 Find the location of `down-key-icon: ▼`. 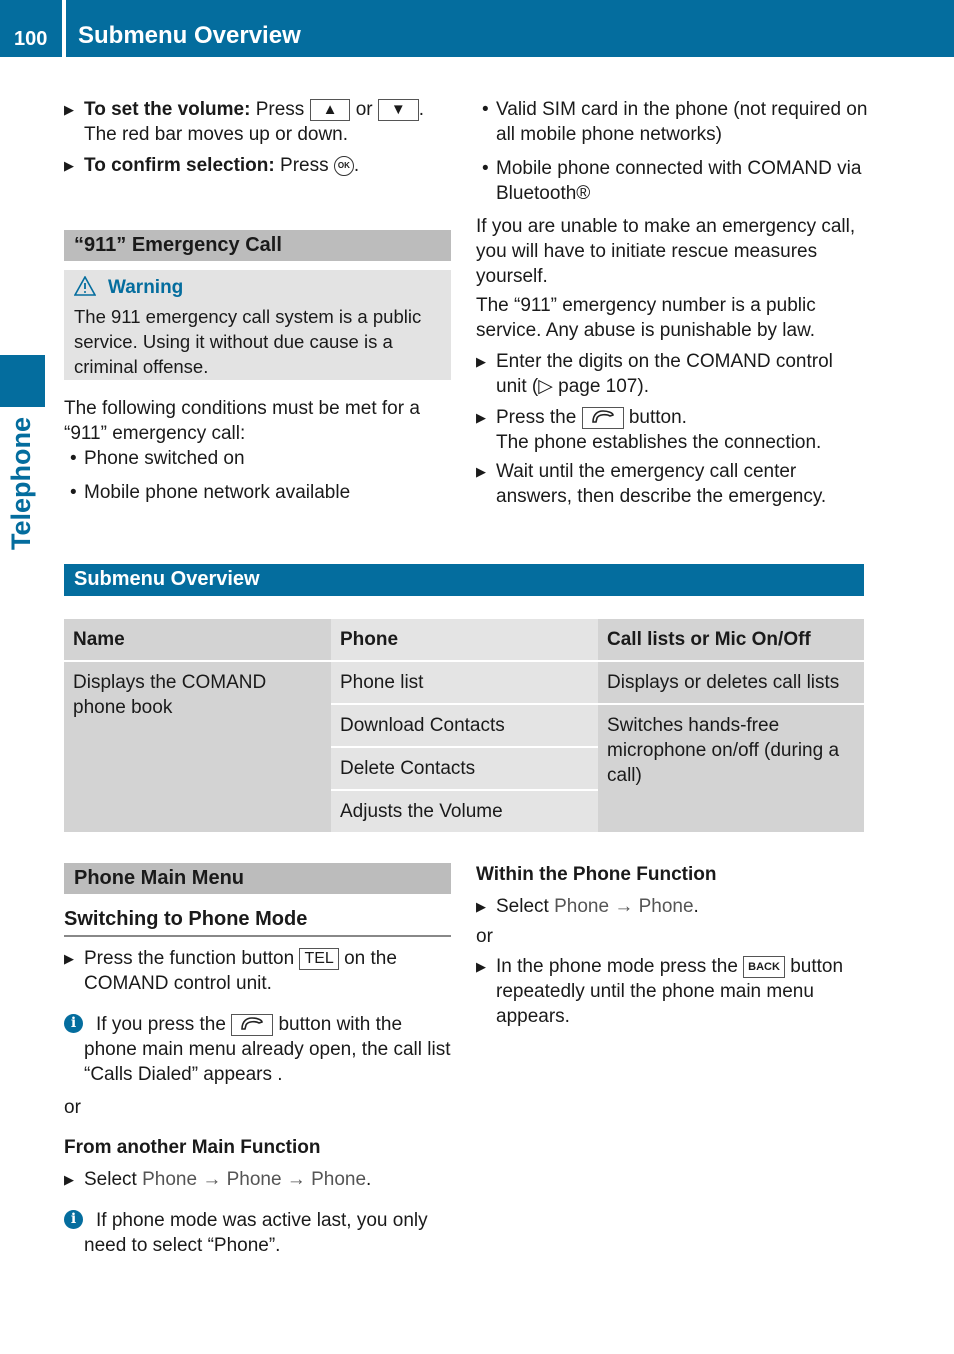

down-key-icon: ▼ is located at coordinates (398, 109).